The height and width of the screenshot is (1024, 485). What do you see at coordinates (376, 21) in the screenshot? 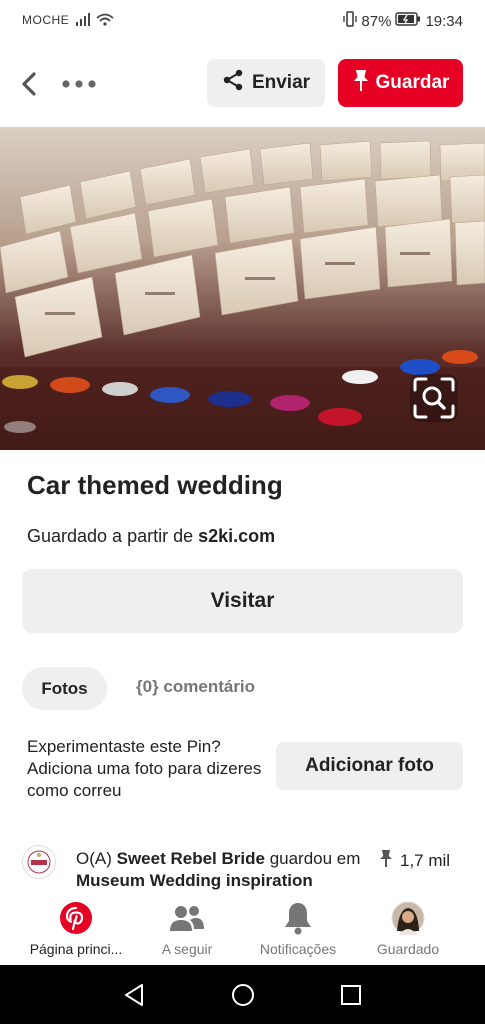
I see `battery-percent: 87%` at bounding box center [376, 21].